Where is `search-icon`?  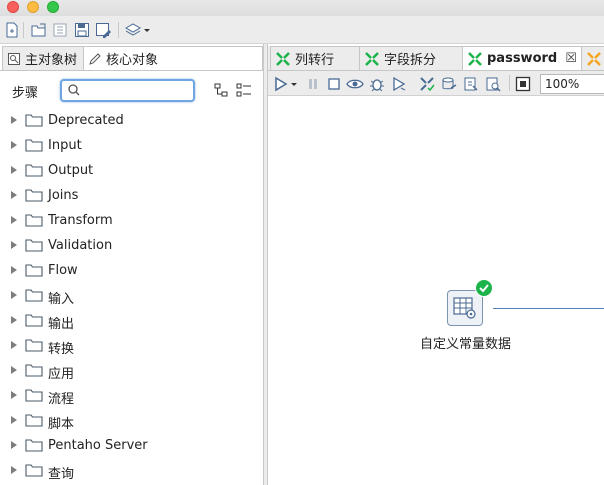 search-icon is located at coordinates (74, 90).